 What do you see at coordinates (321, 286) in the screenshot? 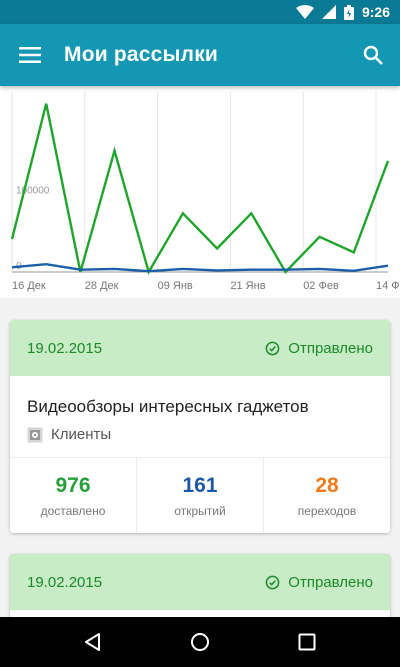
I see `x-tick-label: 02 Фев` at bounding box center [321, 286].